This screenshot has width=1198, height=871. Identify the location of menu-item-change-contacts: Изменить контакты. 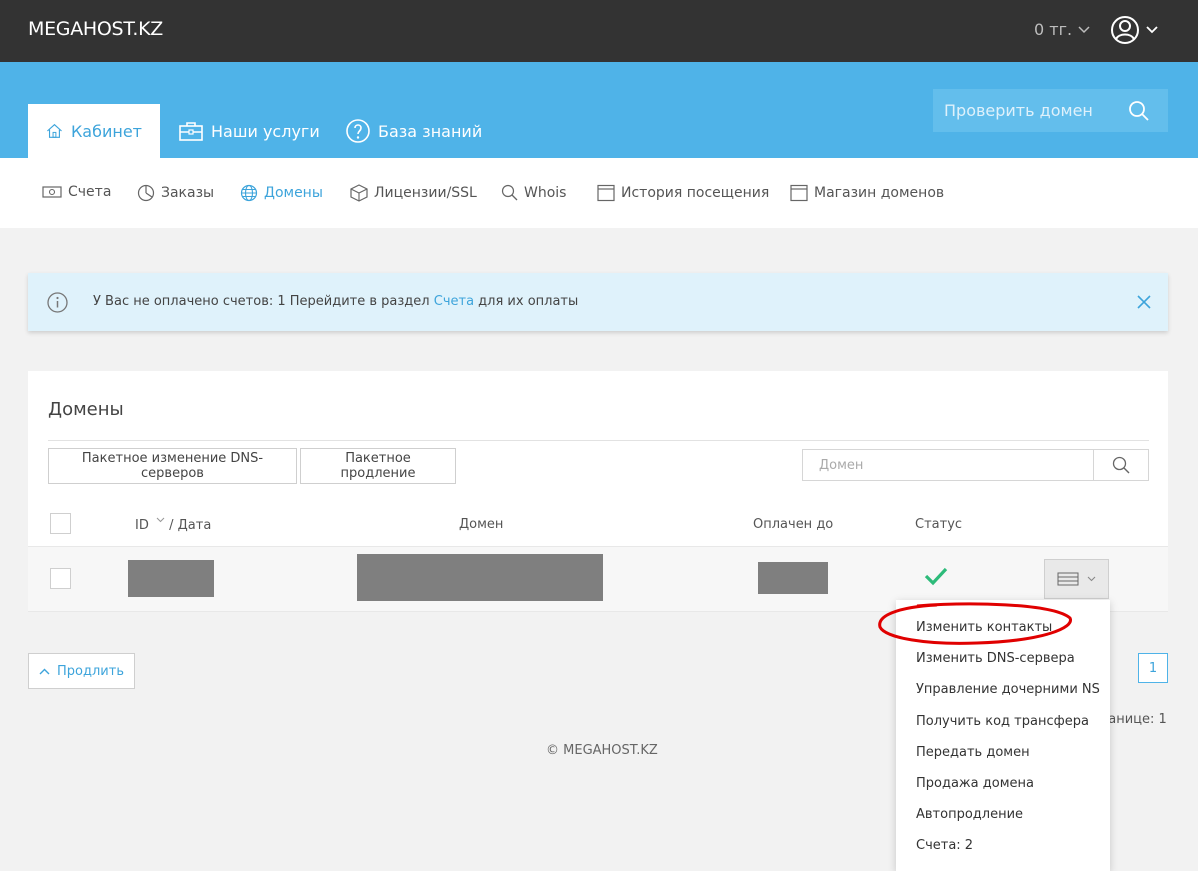
(984, 627).